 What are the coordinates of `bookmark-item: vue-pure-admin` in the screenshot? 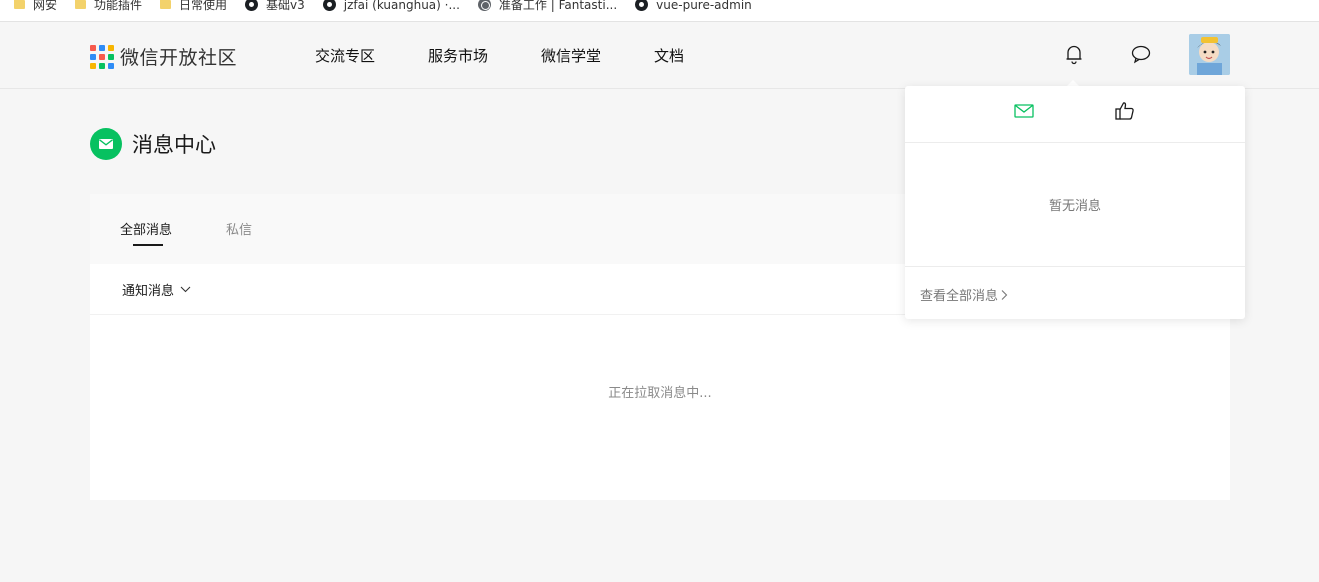 It's located at (693, 6).